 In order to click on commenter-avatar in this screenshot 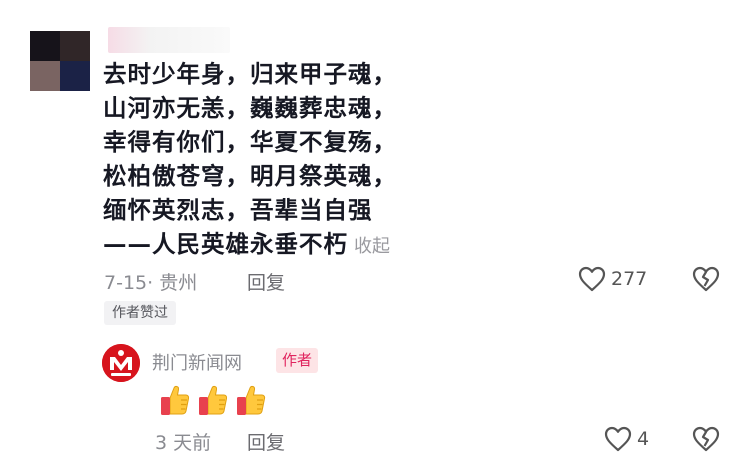, I will do `click(60, 61)`.